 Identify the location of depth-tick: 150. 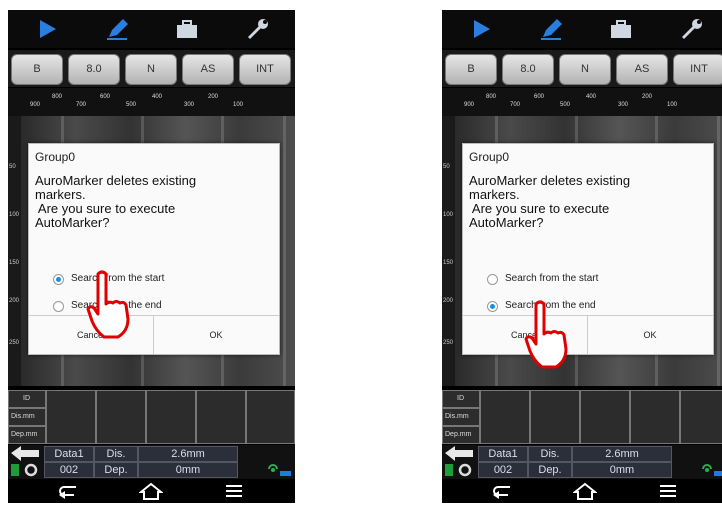
(448, 263).